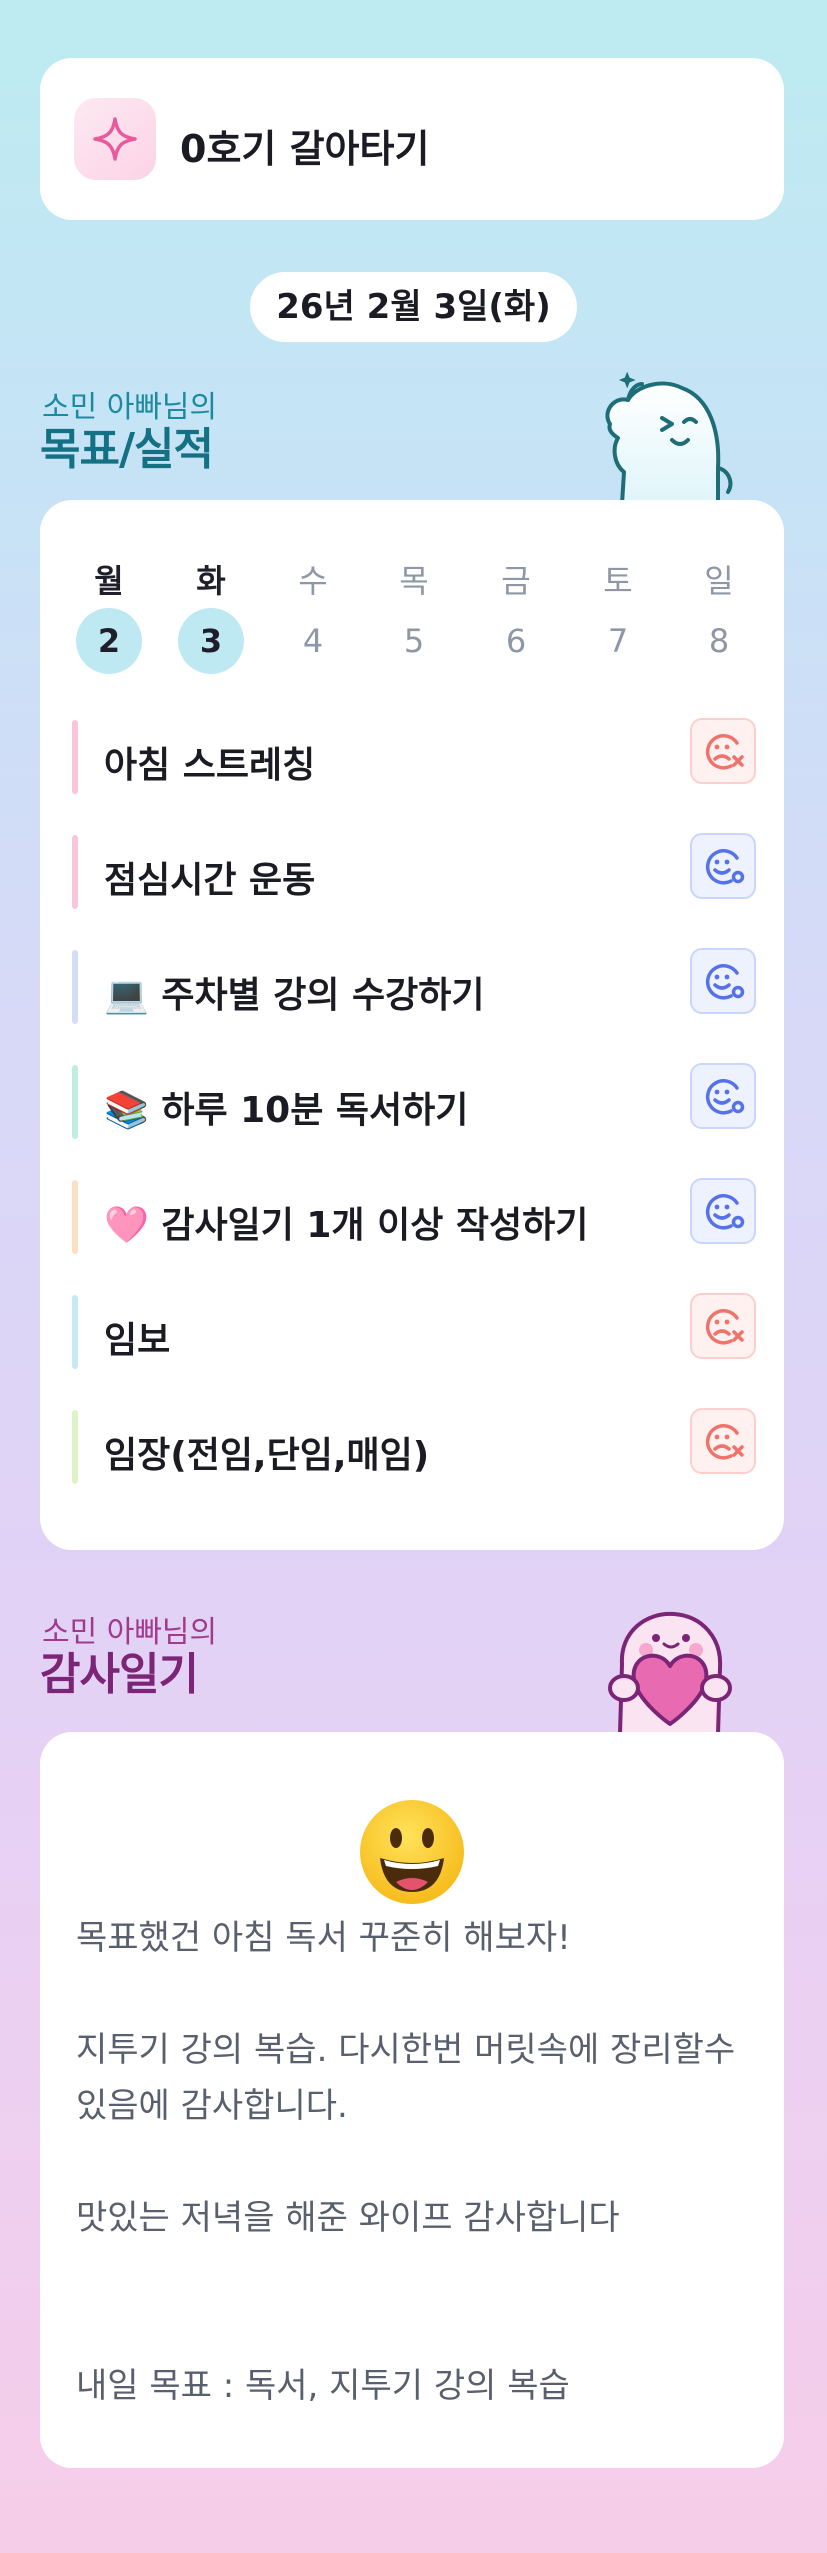  Describe the element at coordinates (119, 1674) in the screenshot. I see `diary-section-title: 감사일기` at that location.